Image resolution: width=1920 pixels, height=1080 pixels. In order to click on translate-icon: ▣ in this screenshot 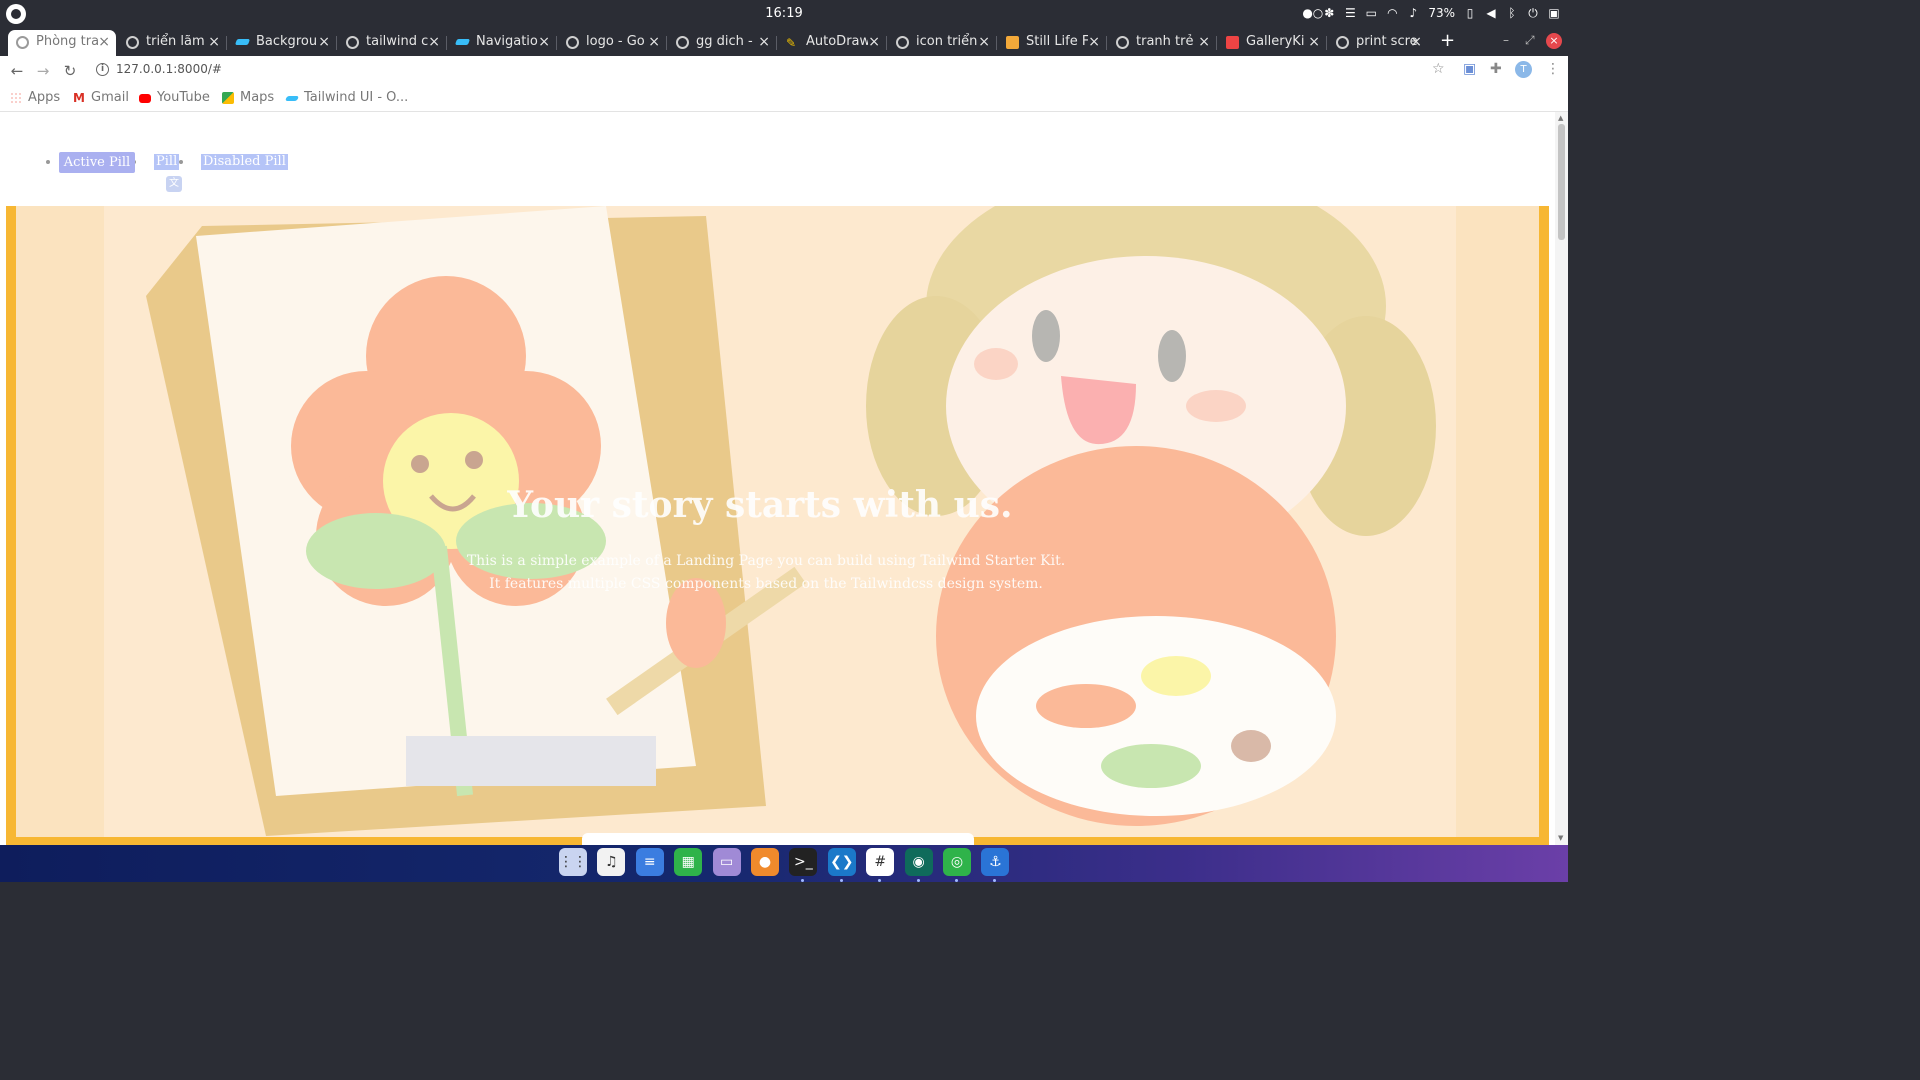, I will do `click(1469, 69)`.